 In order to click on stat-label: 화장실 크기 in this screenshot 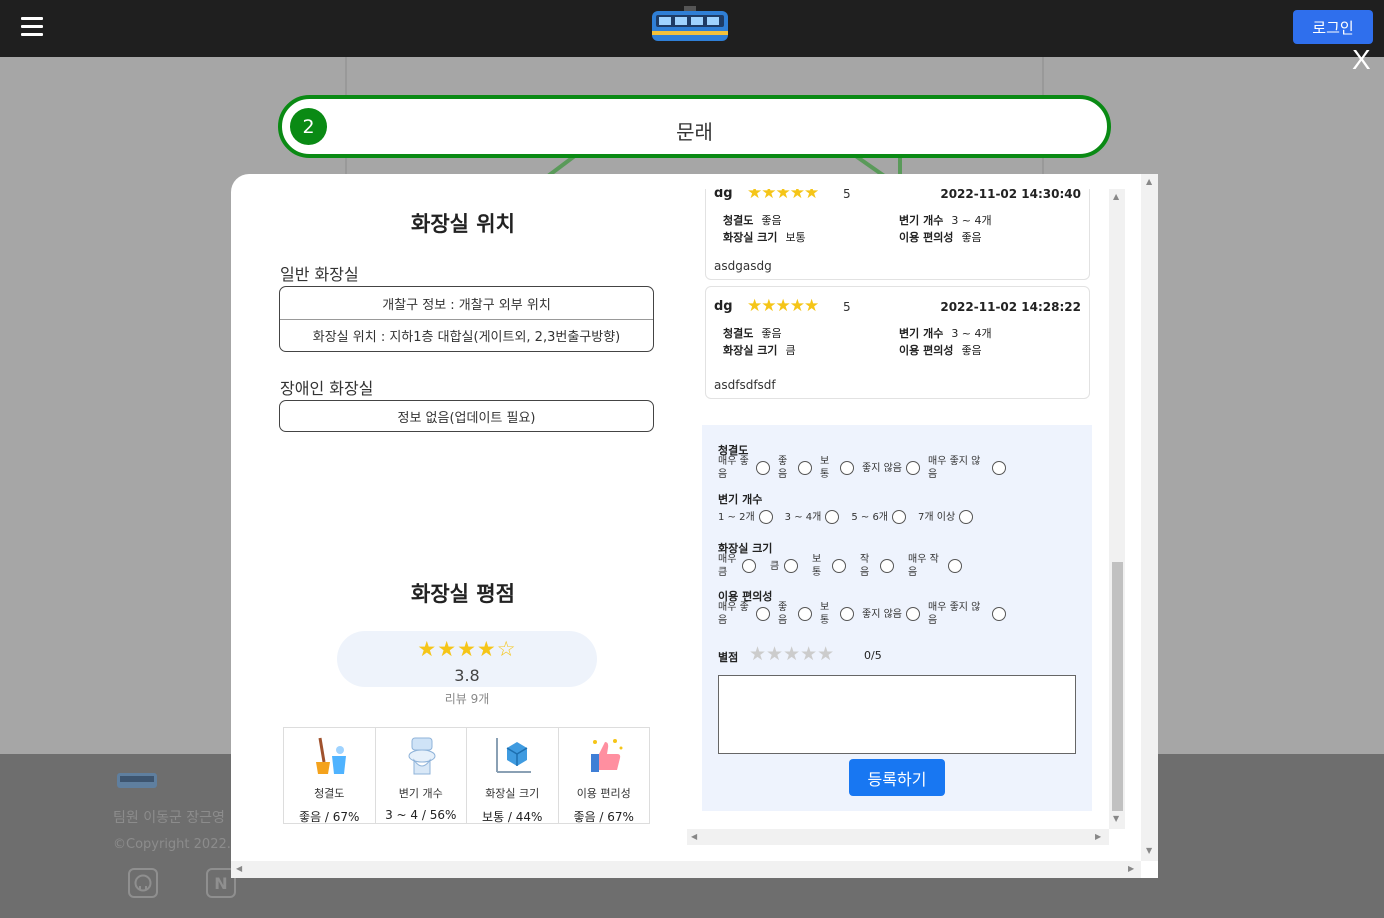, I will do `click(512, 793)`.